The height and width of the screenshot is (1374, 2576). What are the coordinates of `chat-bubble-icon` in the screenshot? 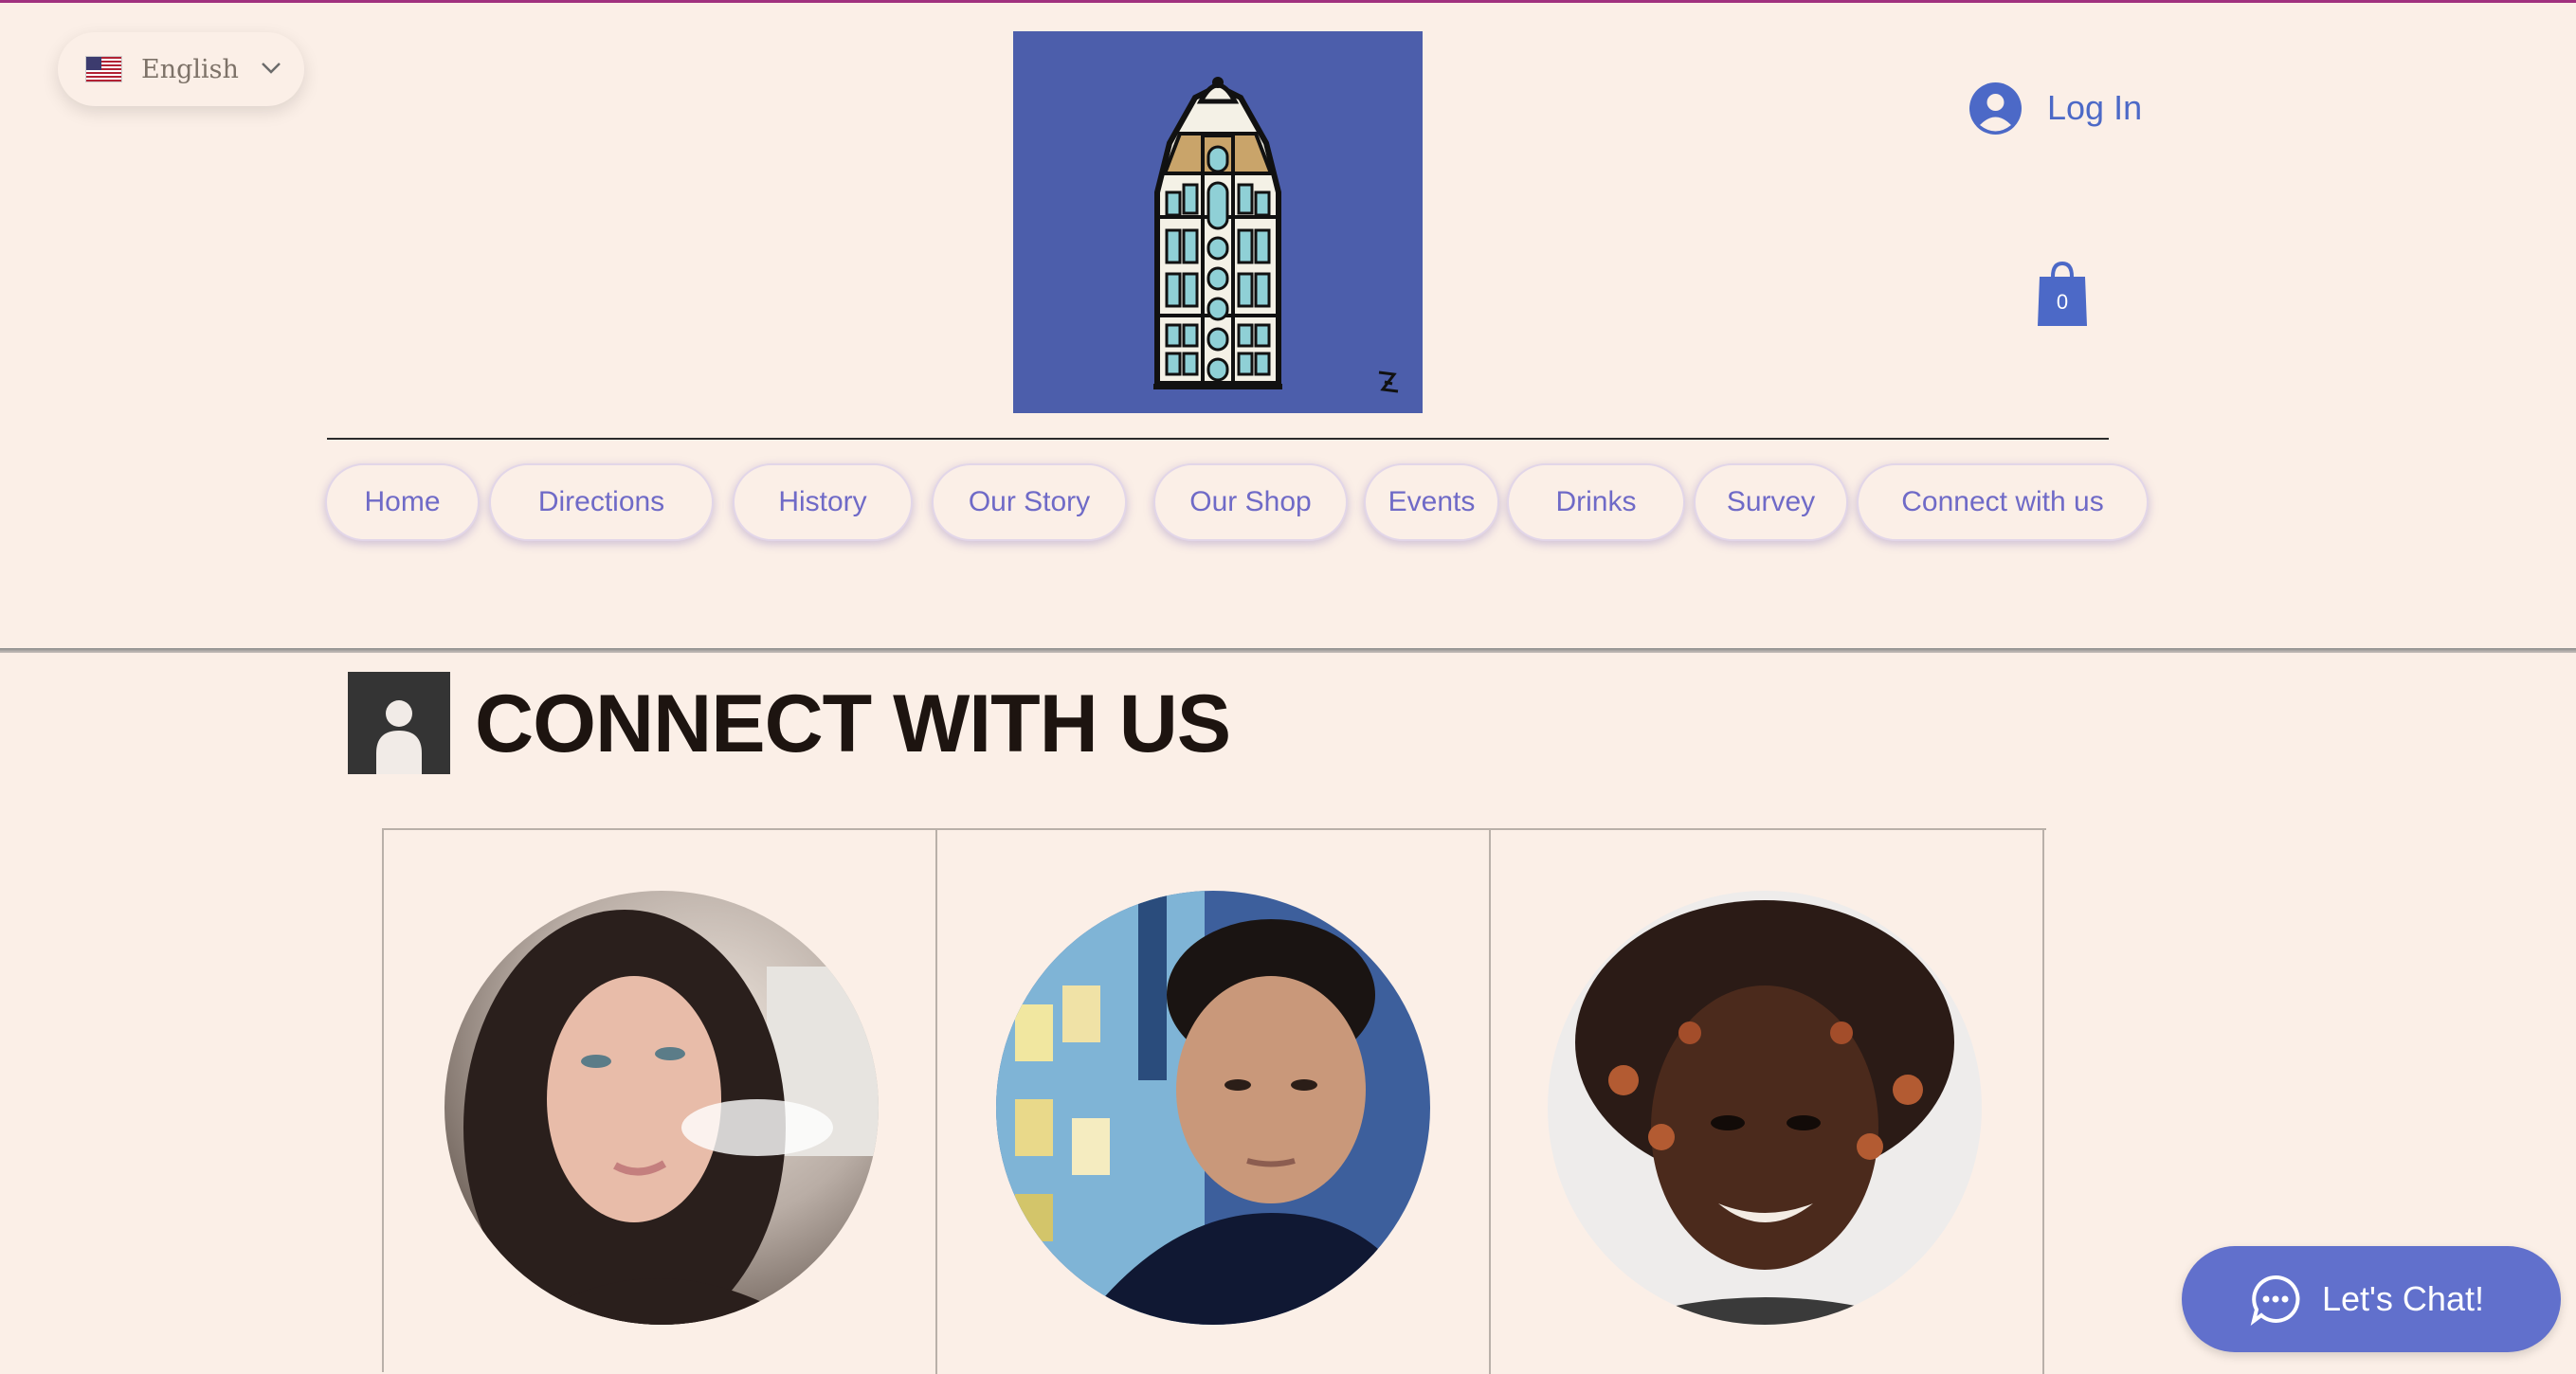 It's located at (2275, 1300).